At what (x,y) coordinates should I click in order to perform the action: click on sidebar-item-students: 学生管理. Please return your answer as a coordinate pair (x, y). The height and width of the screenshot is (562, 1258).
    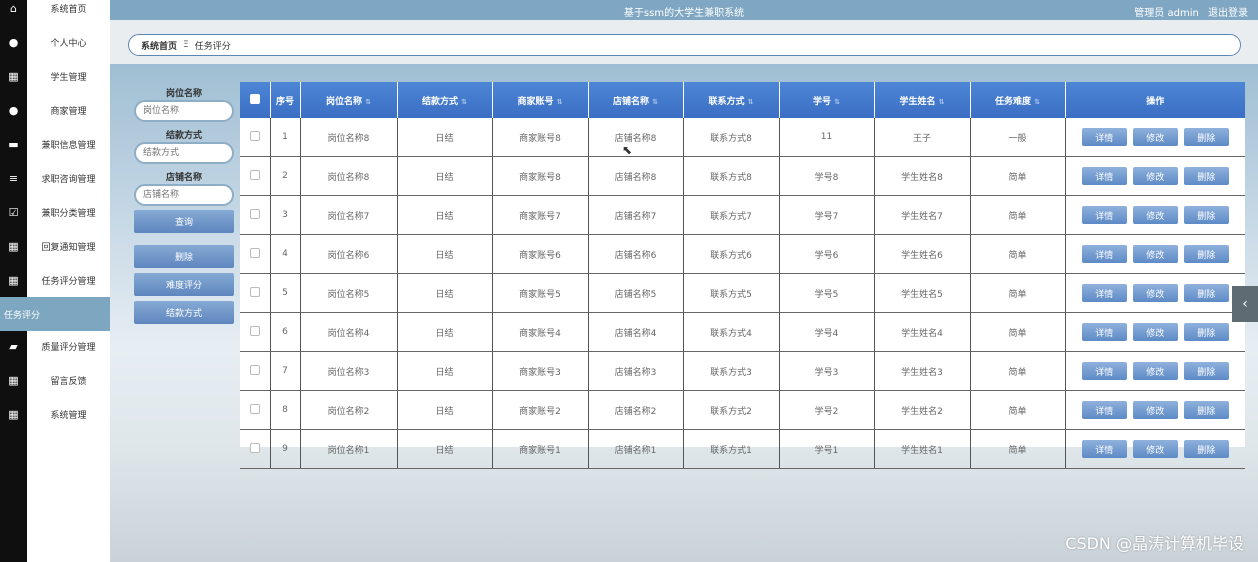
    Looking at the image, I should click on (68, 76).